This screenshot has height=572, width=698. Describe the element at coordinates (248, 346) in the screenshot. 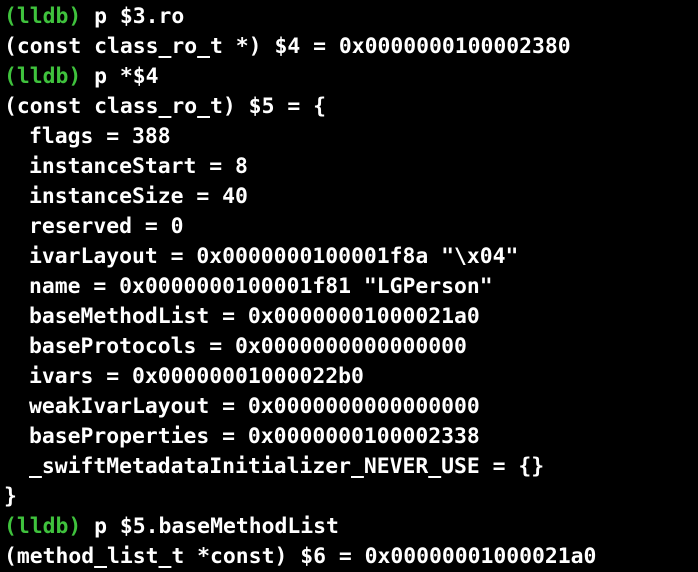

I see `struct-field-line: baseProtocols = 0x0000000000000000` at that location.